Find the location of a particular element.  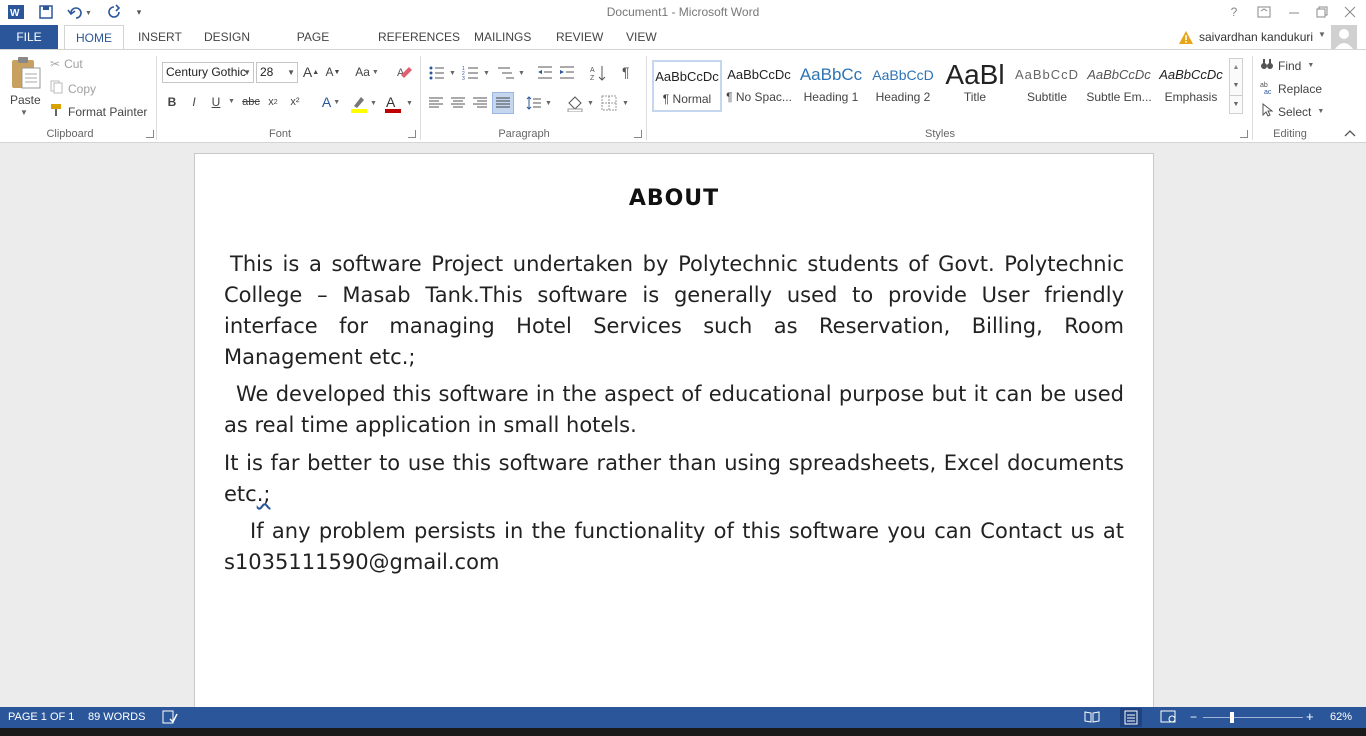

clipboard-launcher-icon is located at coordinates (150, 134).